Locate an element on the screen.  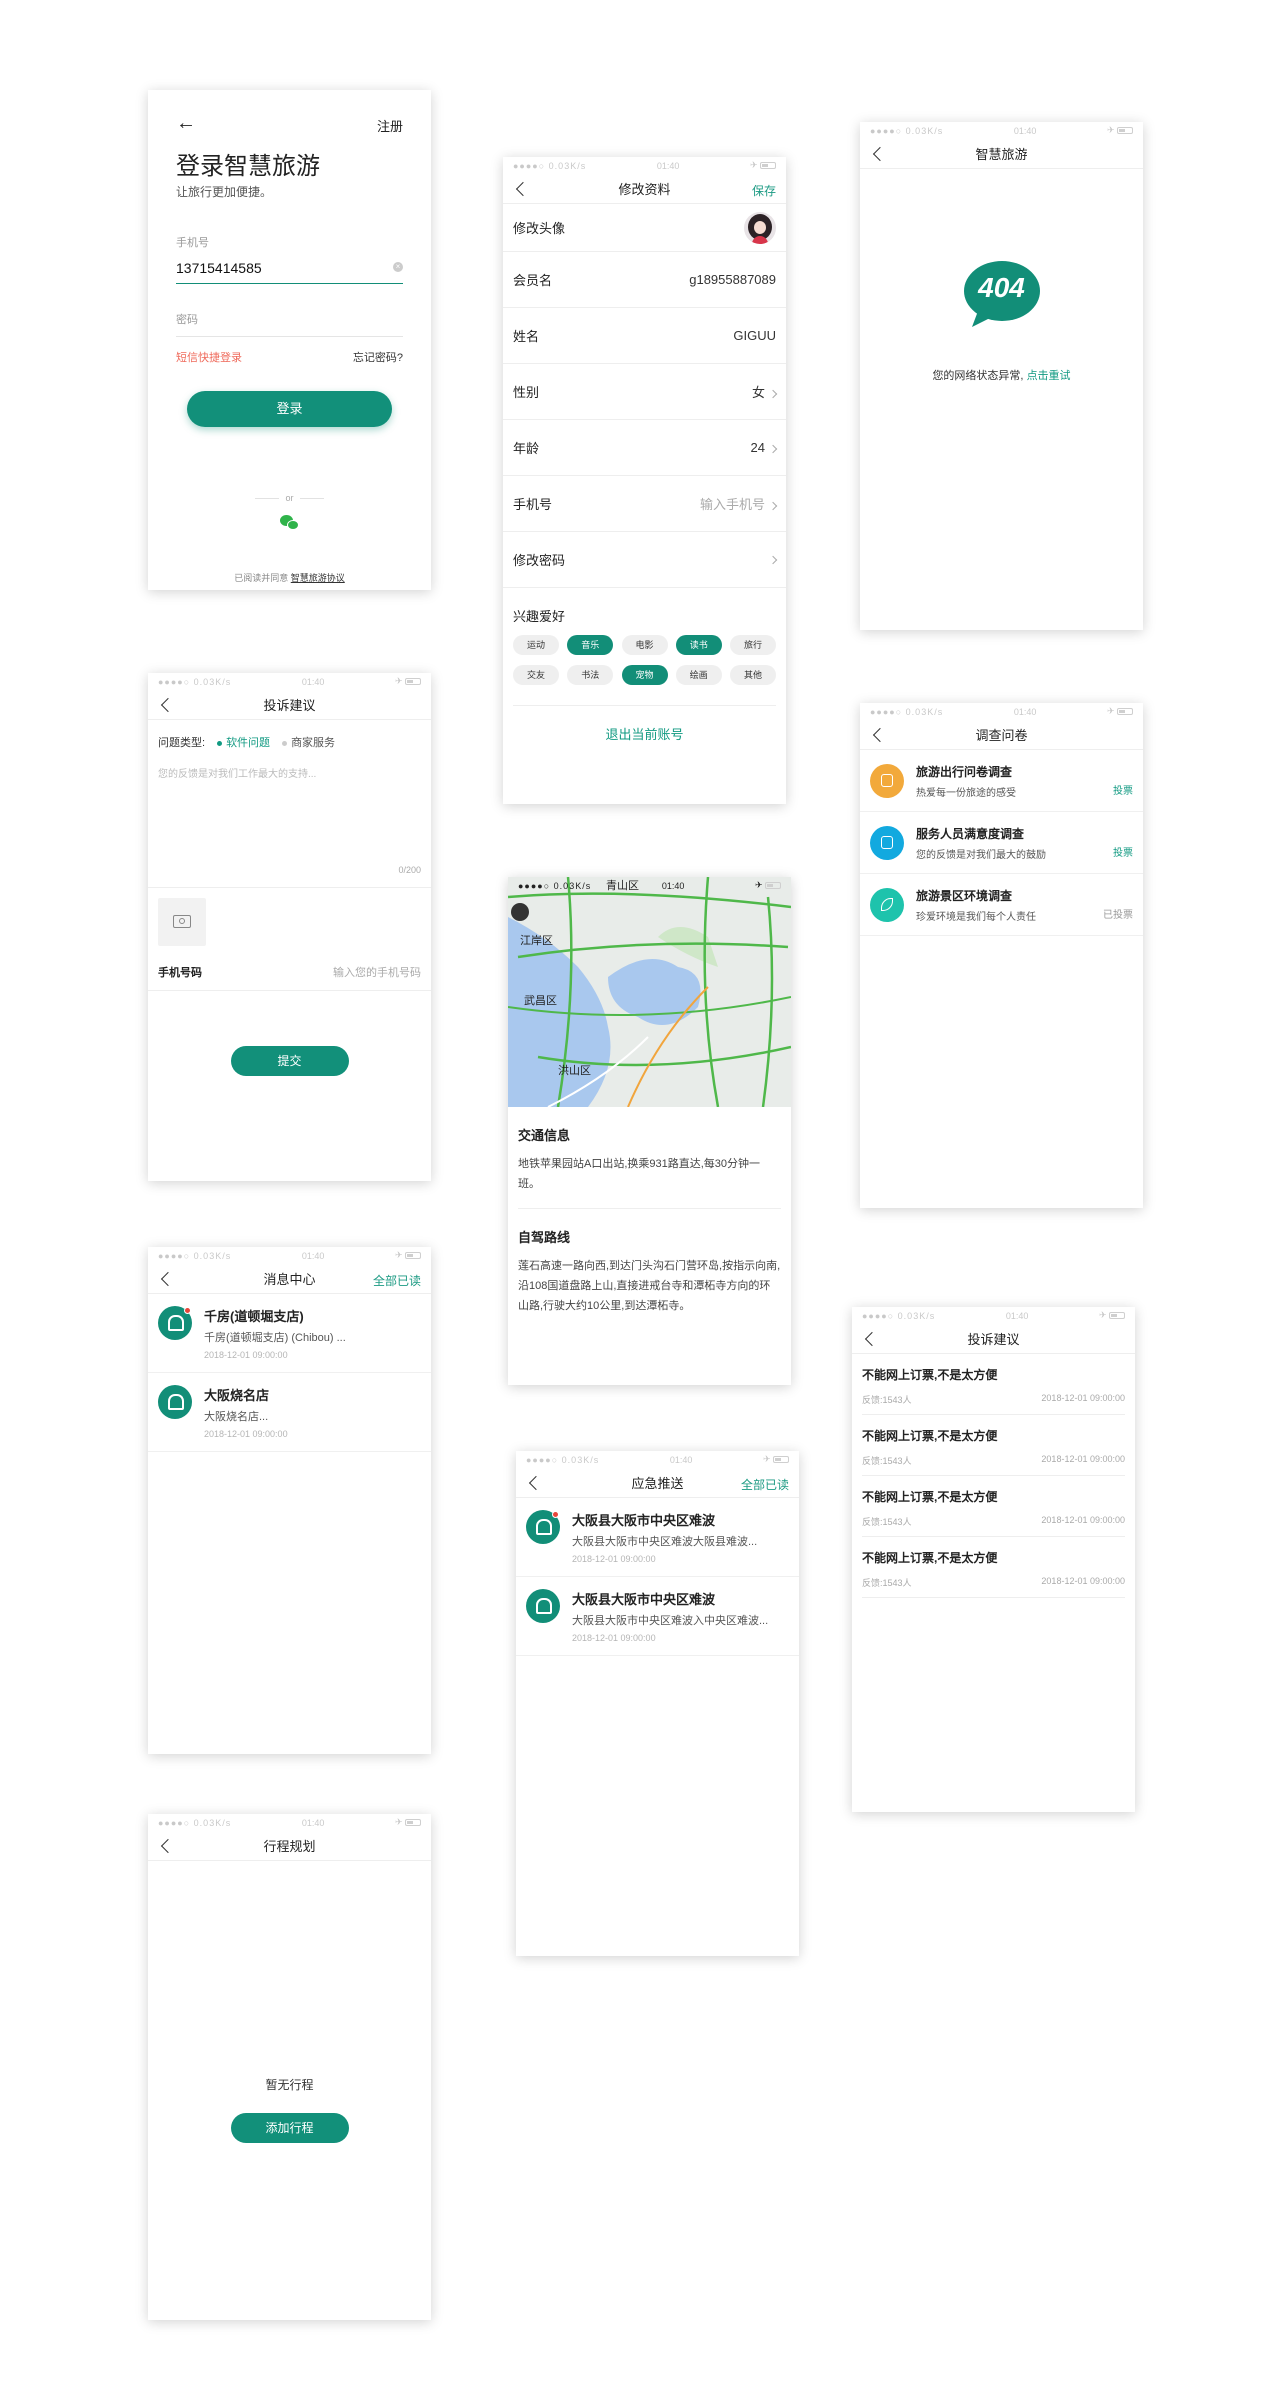
item-time: 2018-12-01 09:00:00 is located at coordinates (614, 1559).